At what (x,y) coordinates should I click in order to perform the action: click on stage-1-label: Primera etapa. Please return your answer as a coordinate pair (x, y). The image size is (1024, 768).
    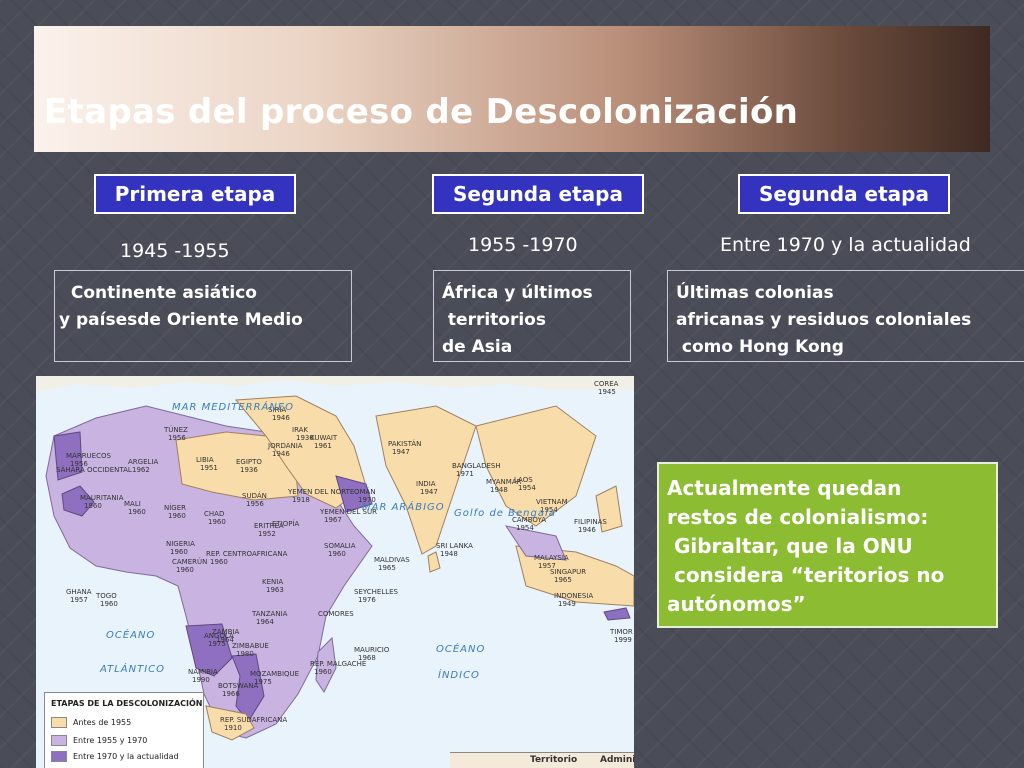
    Looking at the image, I should click on (195, 194).